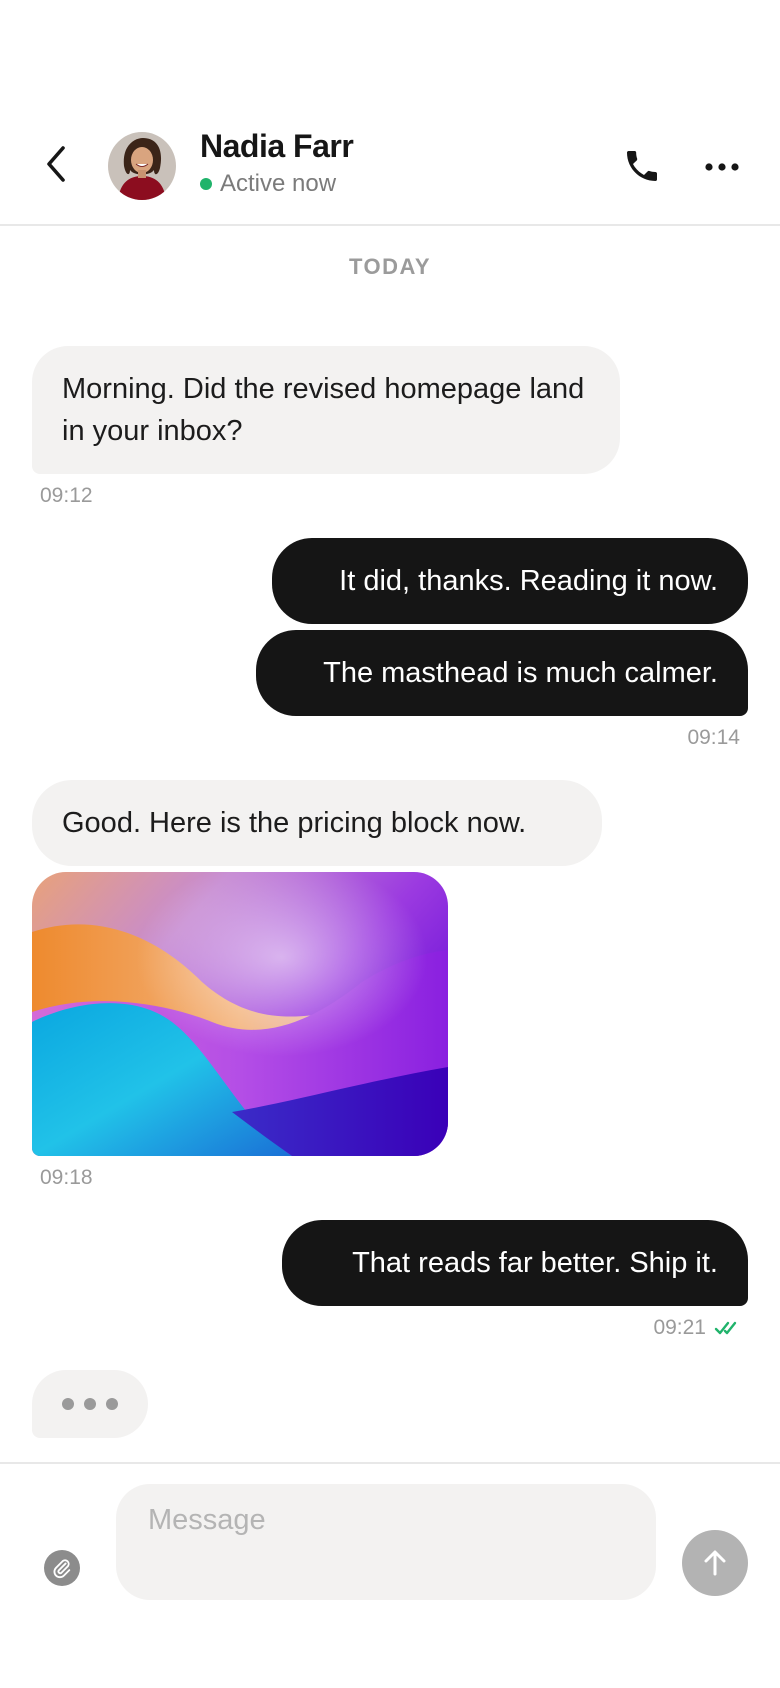  I want to click on message-bubble-outgoing: That reads far better. Ship it., so click(515, 1263).